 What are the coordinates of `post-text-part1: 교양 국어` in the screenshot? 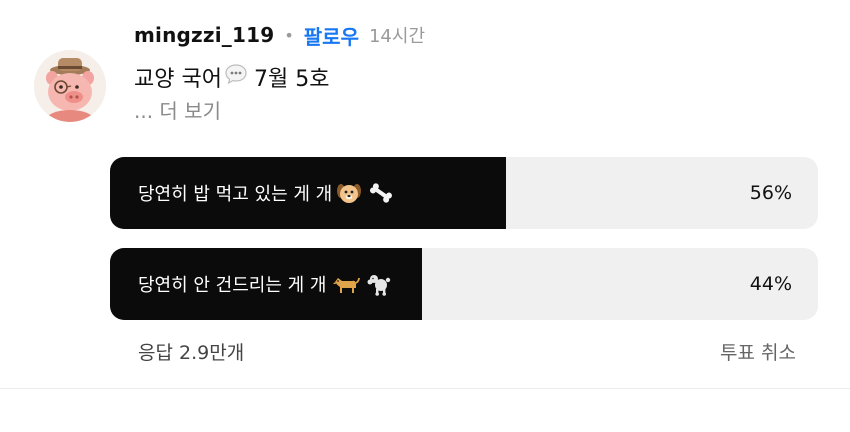 It's located at (178, 79).